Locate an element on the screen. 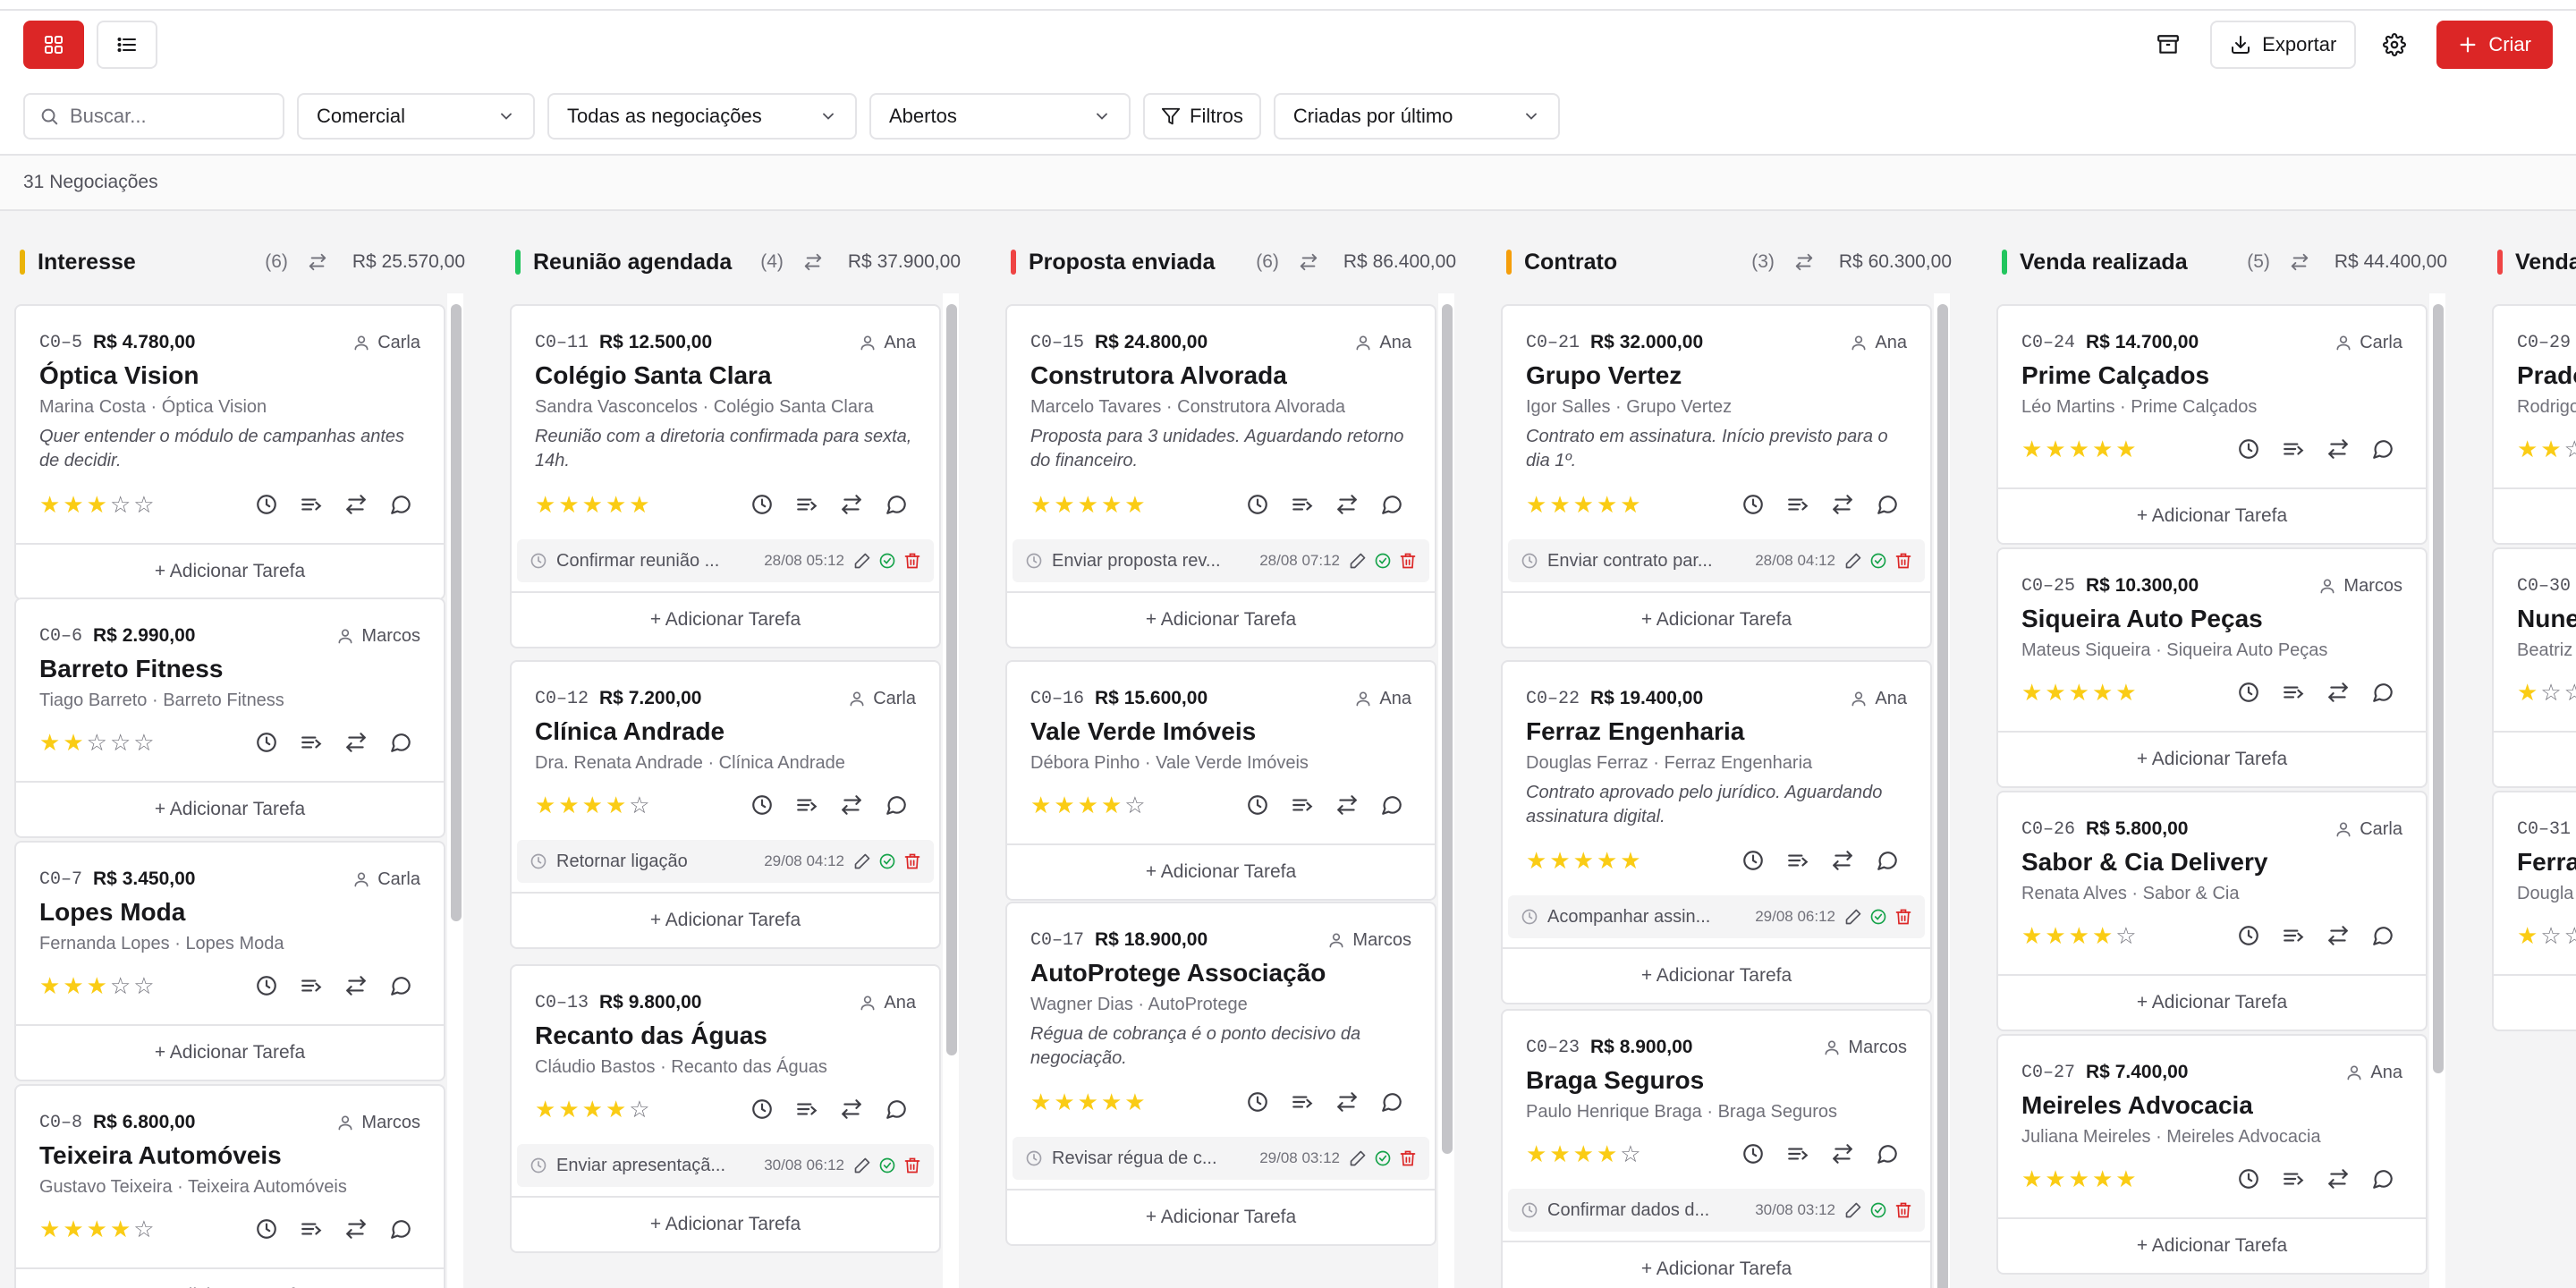 The height and width of the screenshot is (1288, 2576). deal-rating: ★ ★ ★ ★ ★ is located at coordinates (2079, 1179).